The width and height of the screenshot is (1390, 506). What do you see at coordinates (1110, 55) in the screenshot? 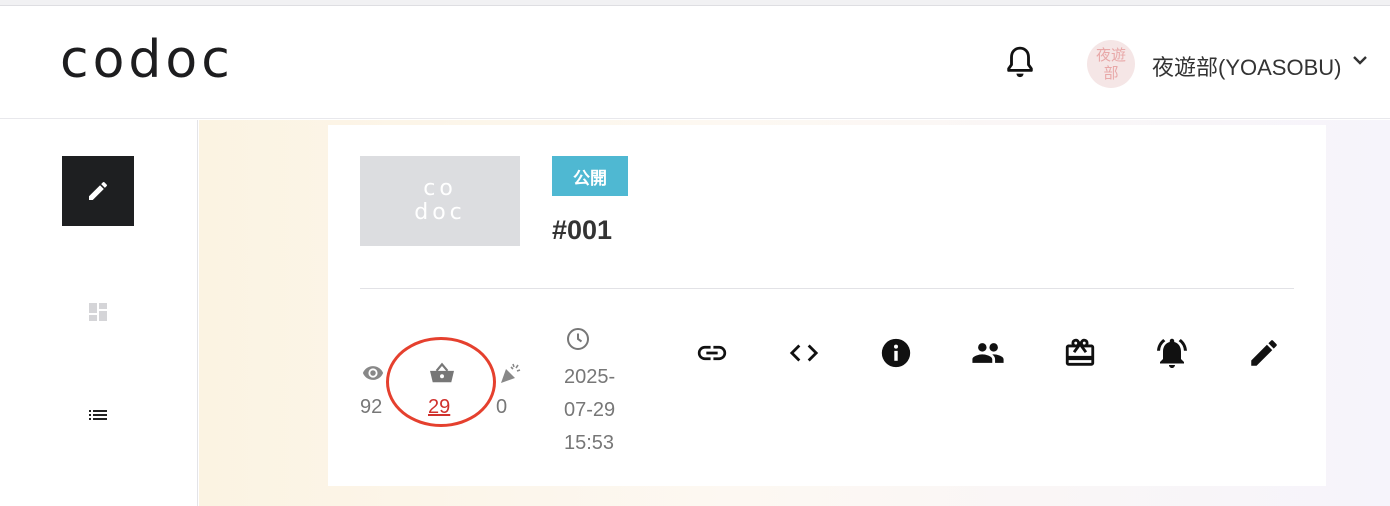
I see `avatar-text-line1: 夜遊` at bounding box center [1110, 55].